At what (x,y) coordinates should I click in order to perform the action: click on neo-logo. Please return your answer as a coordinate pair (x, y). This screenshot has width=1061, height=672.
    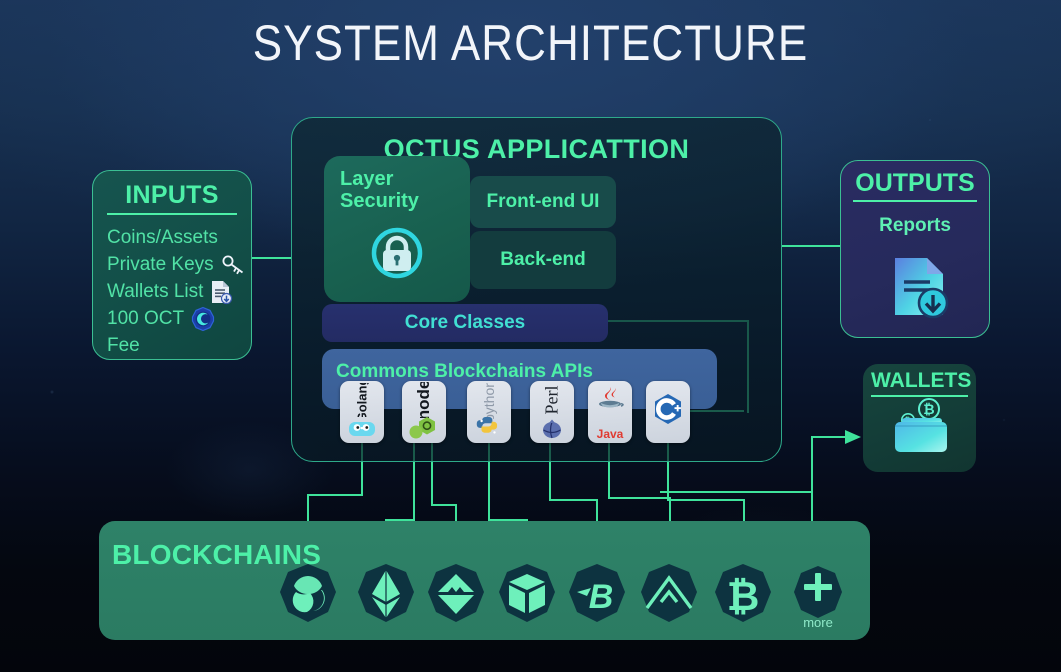
    Looking at the image, I should click on (527, 593).